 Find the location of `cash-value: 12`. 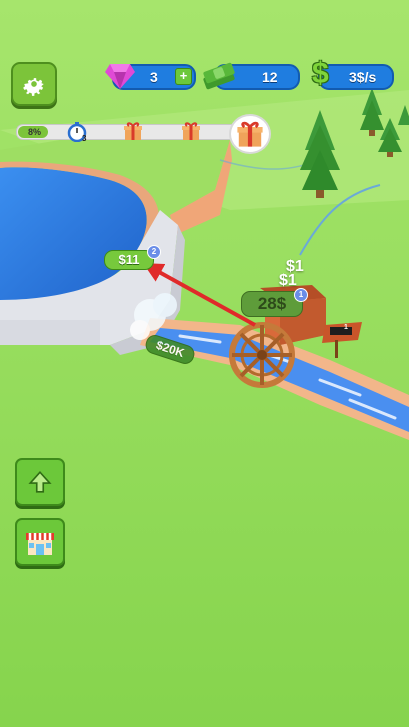

cash-value: 12 is located at coordinates (270, 77).